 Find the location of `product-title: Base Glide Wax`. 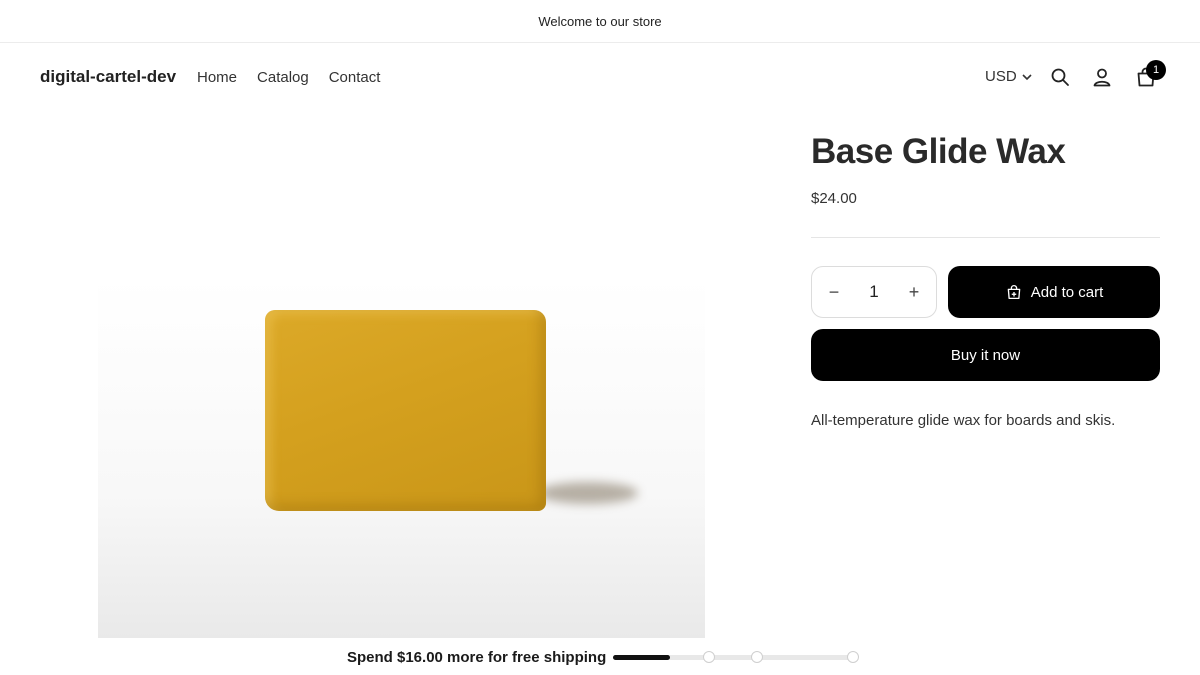

product-title: Base Glide Wax is located at coordinates (938, 151).